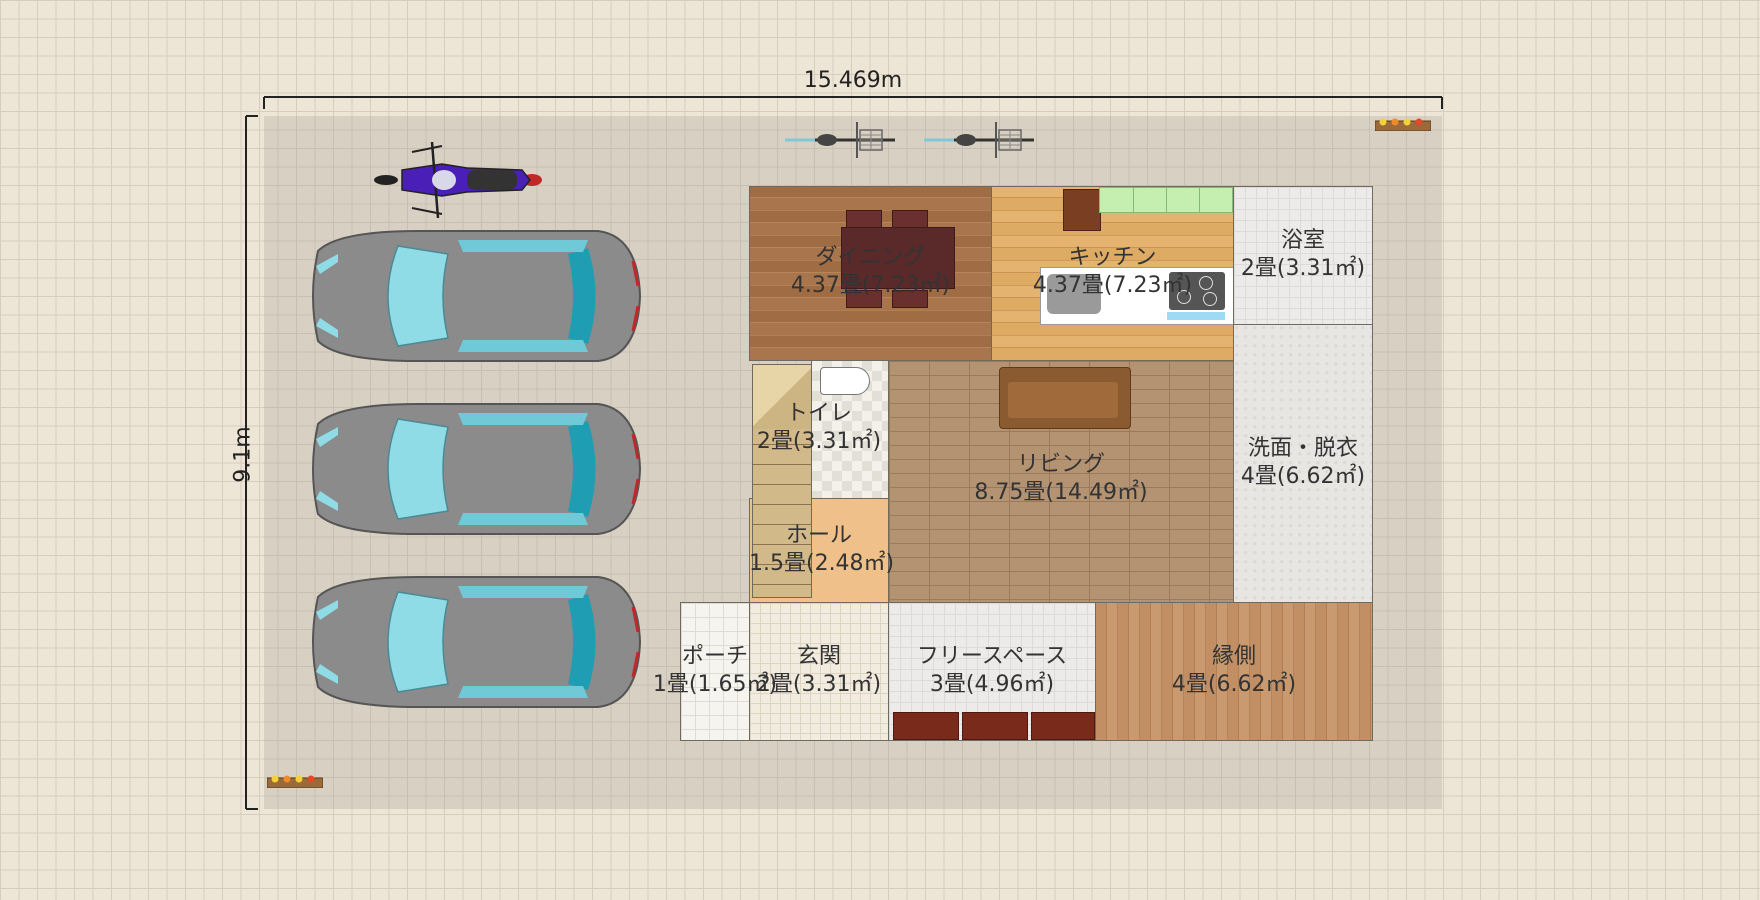  Describe the element at coordinates (845, 381) in the screenshot. I see `toilet-icon` at that location.